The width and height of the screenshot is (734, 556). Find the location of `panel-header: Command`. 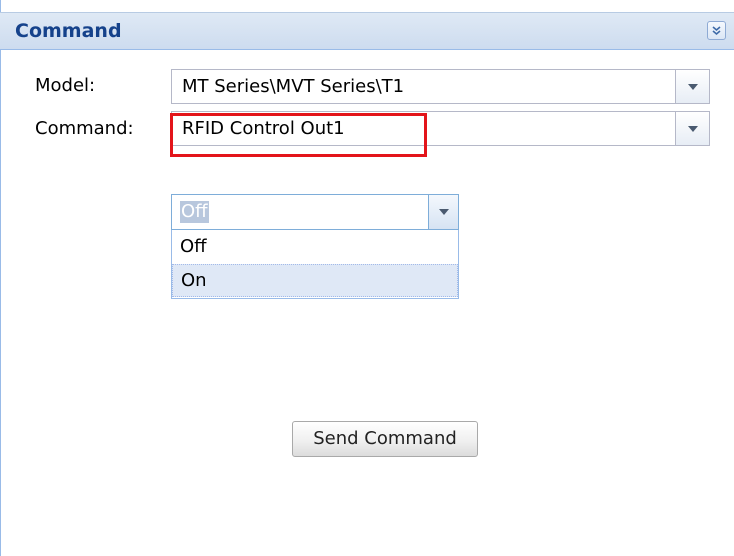

panel-header: Command is located at coordinates (367, 31).